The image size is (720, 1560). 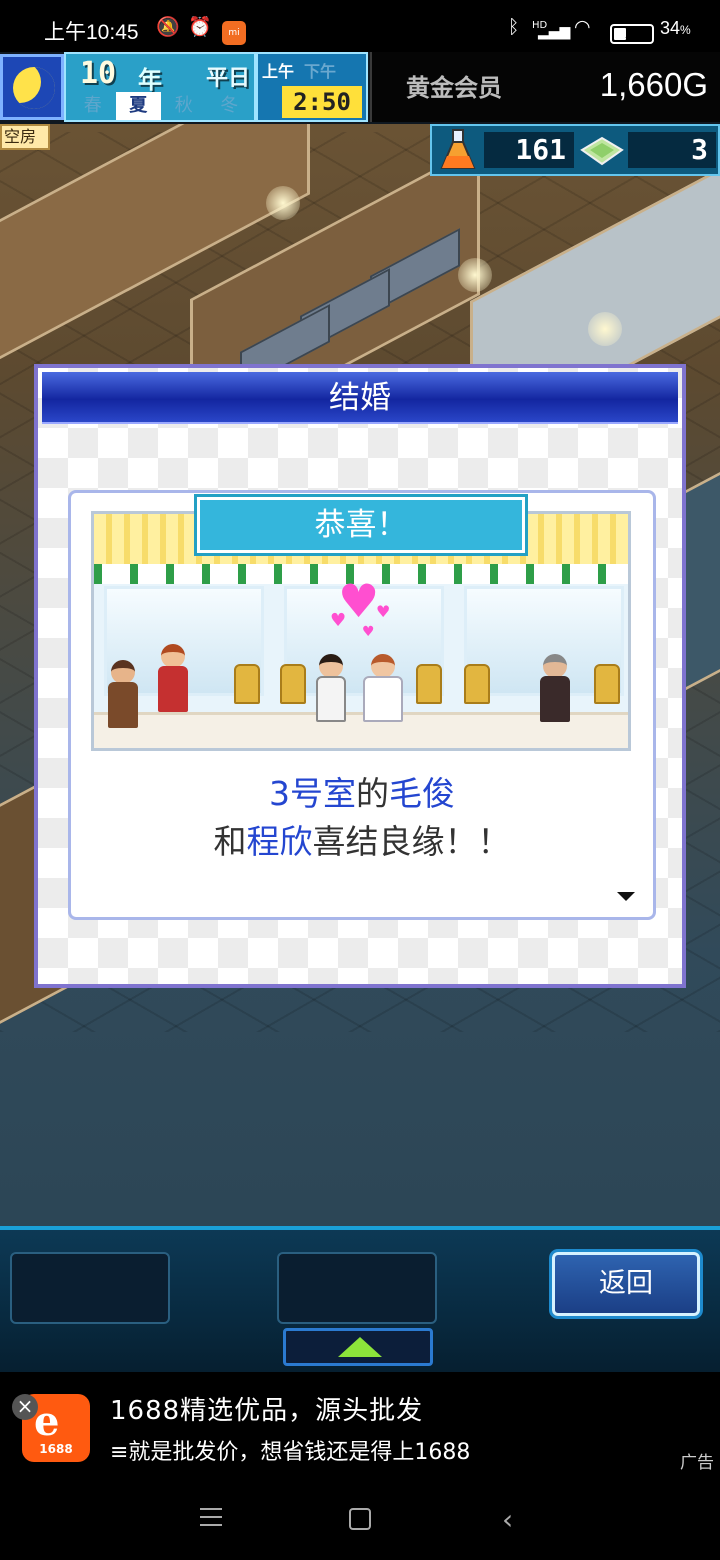 I want to click on season-autumn: 秋, so click(x=183, y=105).